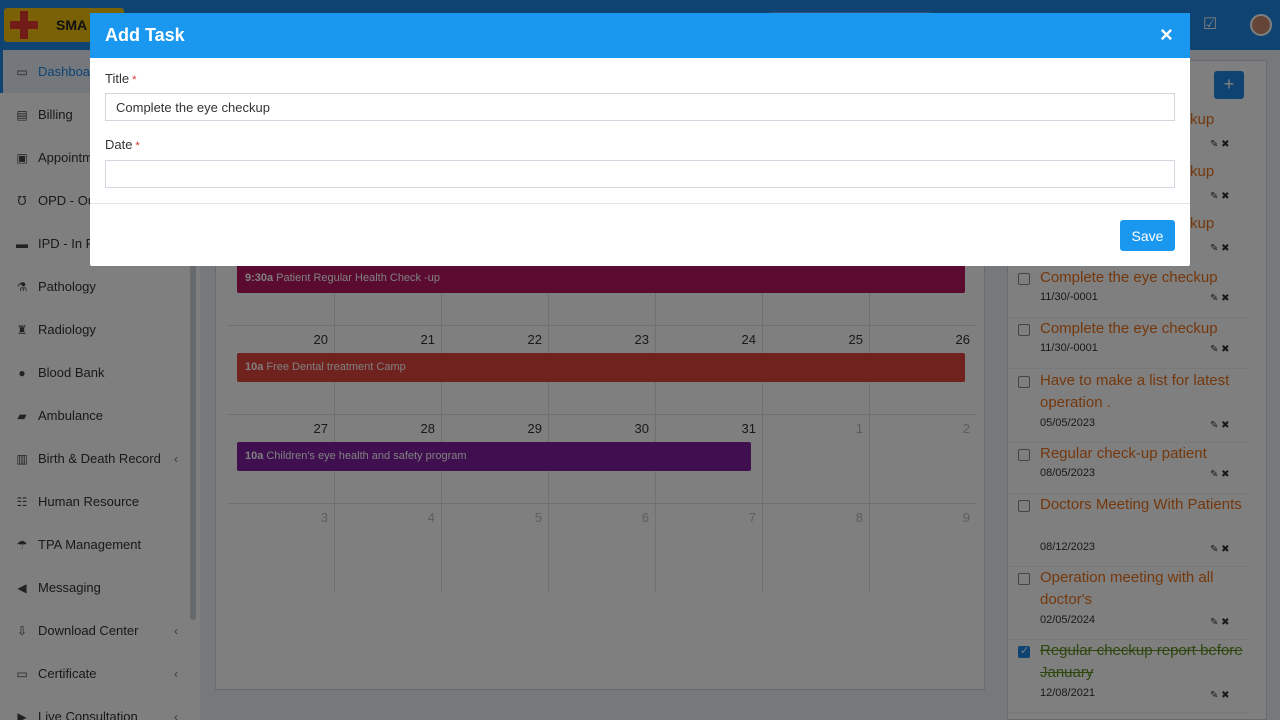 The height and width of the screenshot is (720, 1280). What do you see at coordinates (640, 174) in the screenshot?
I see `date-input` at bounding box center [640, 174].